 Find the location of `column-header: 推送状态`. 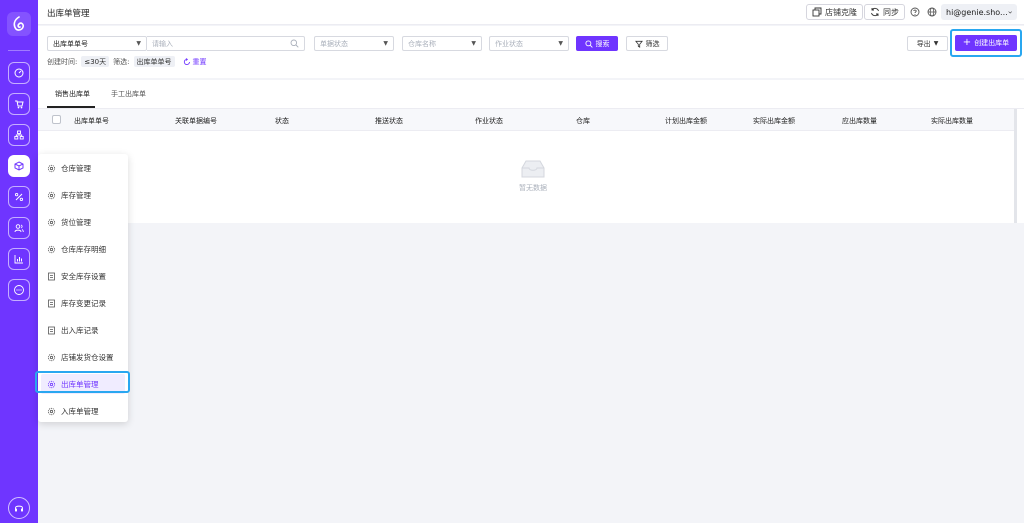

column-header: 推送状态 is located at coordinates (389, 121).